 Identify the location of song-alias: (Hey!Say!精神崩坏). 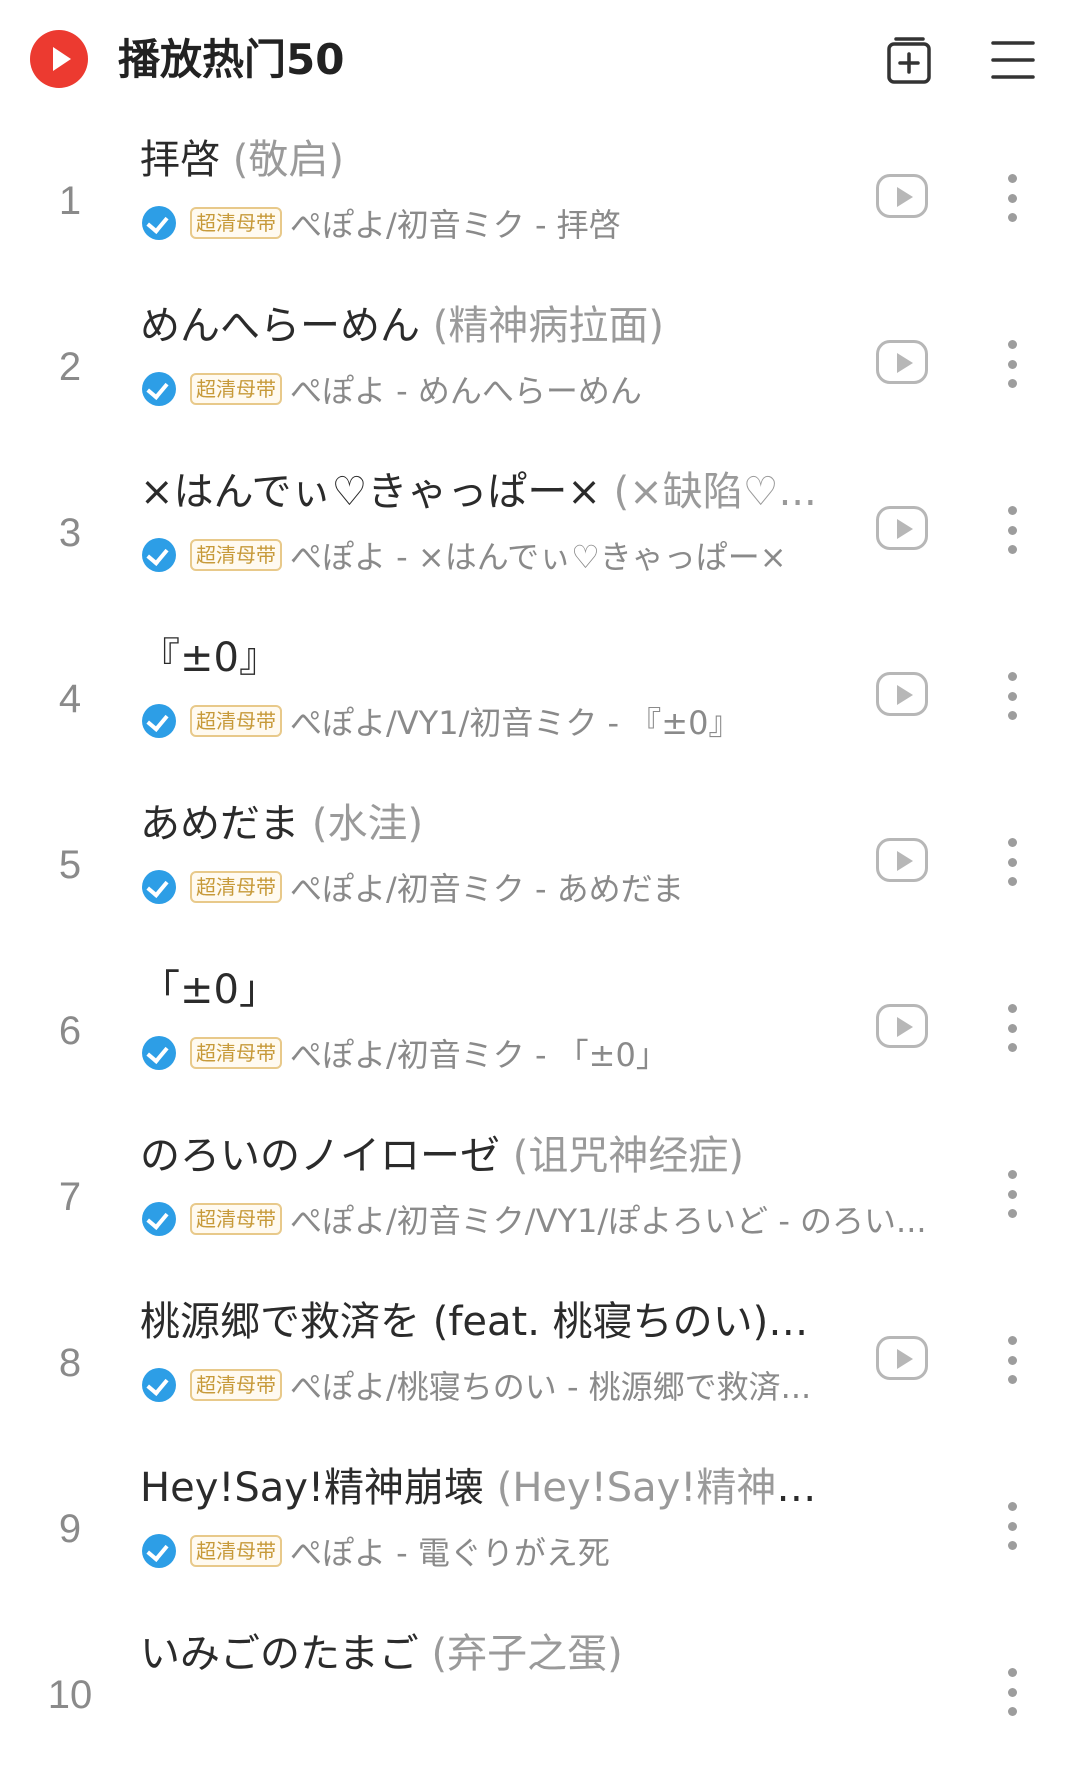
(658, 1488).